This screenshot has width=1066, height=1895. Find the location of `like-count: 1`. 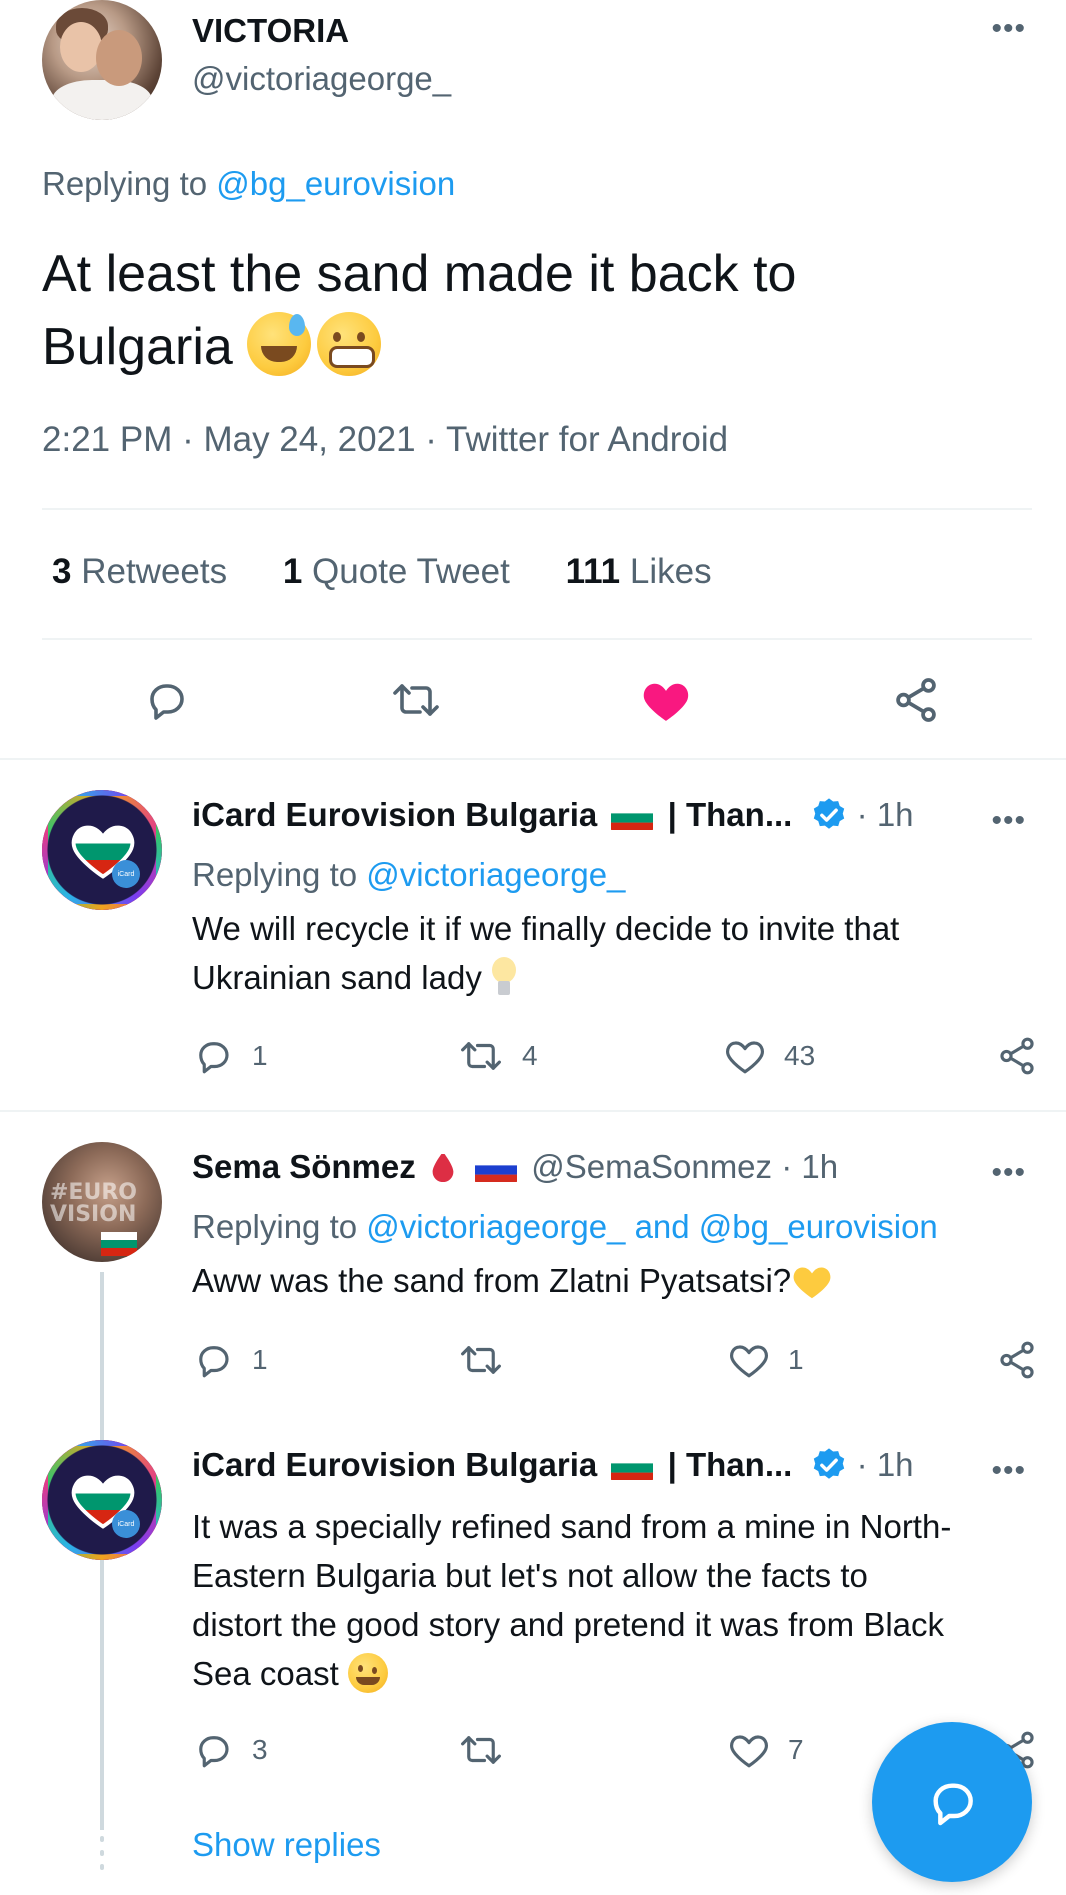

like-count: 1 is located at coordinates (796, 1359).